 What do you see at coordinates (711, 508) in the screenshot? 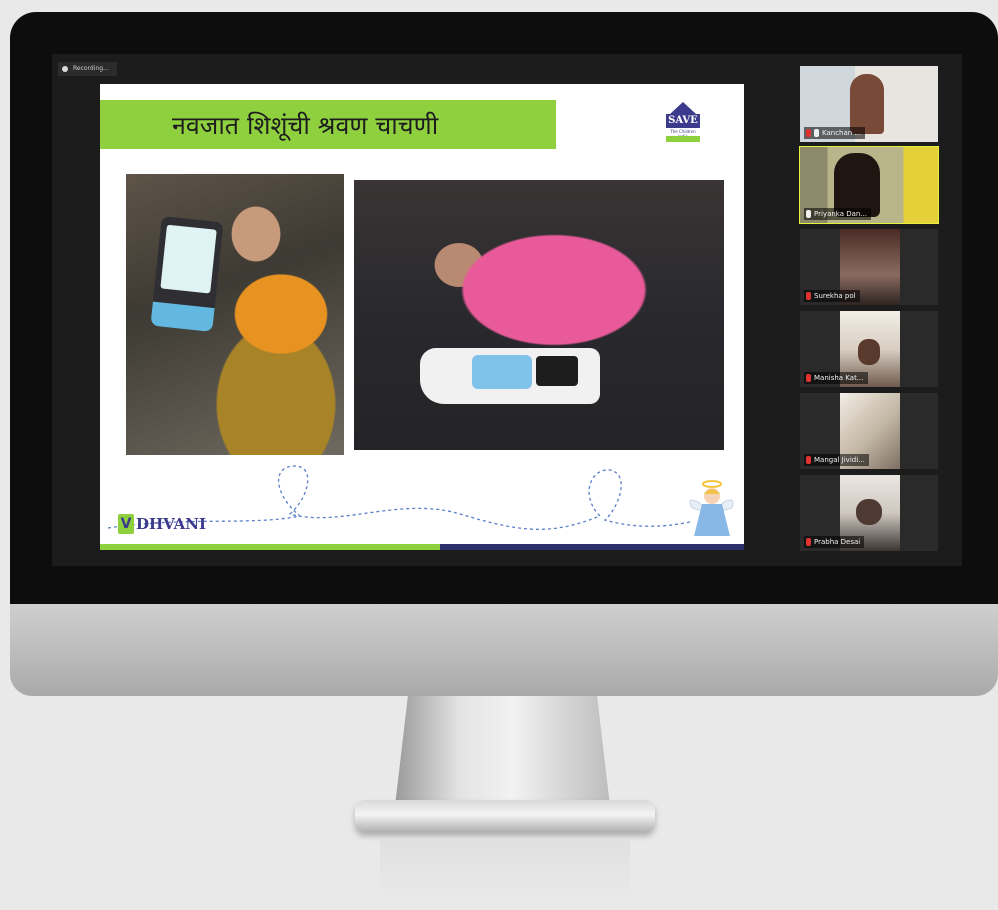
I see `angel-illustration` at bounding box center [711, 508].